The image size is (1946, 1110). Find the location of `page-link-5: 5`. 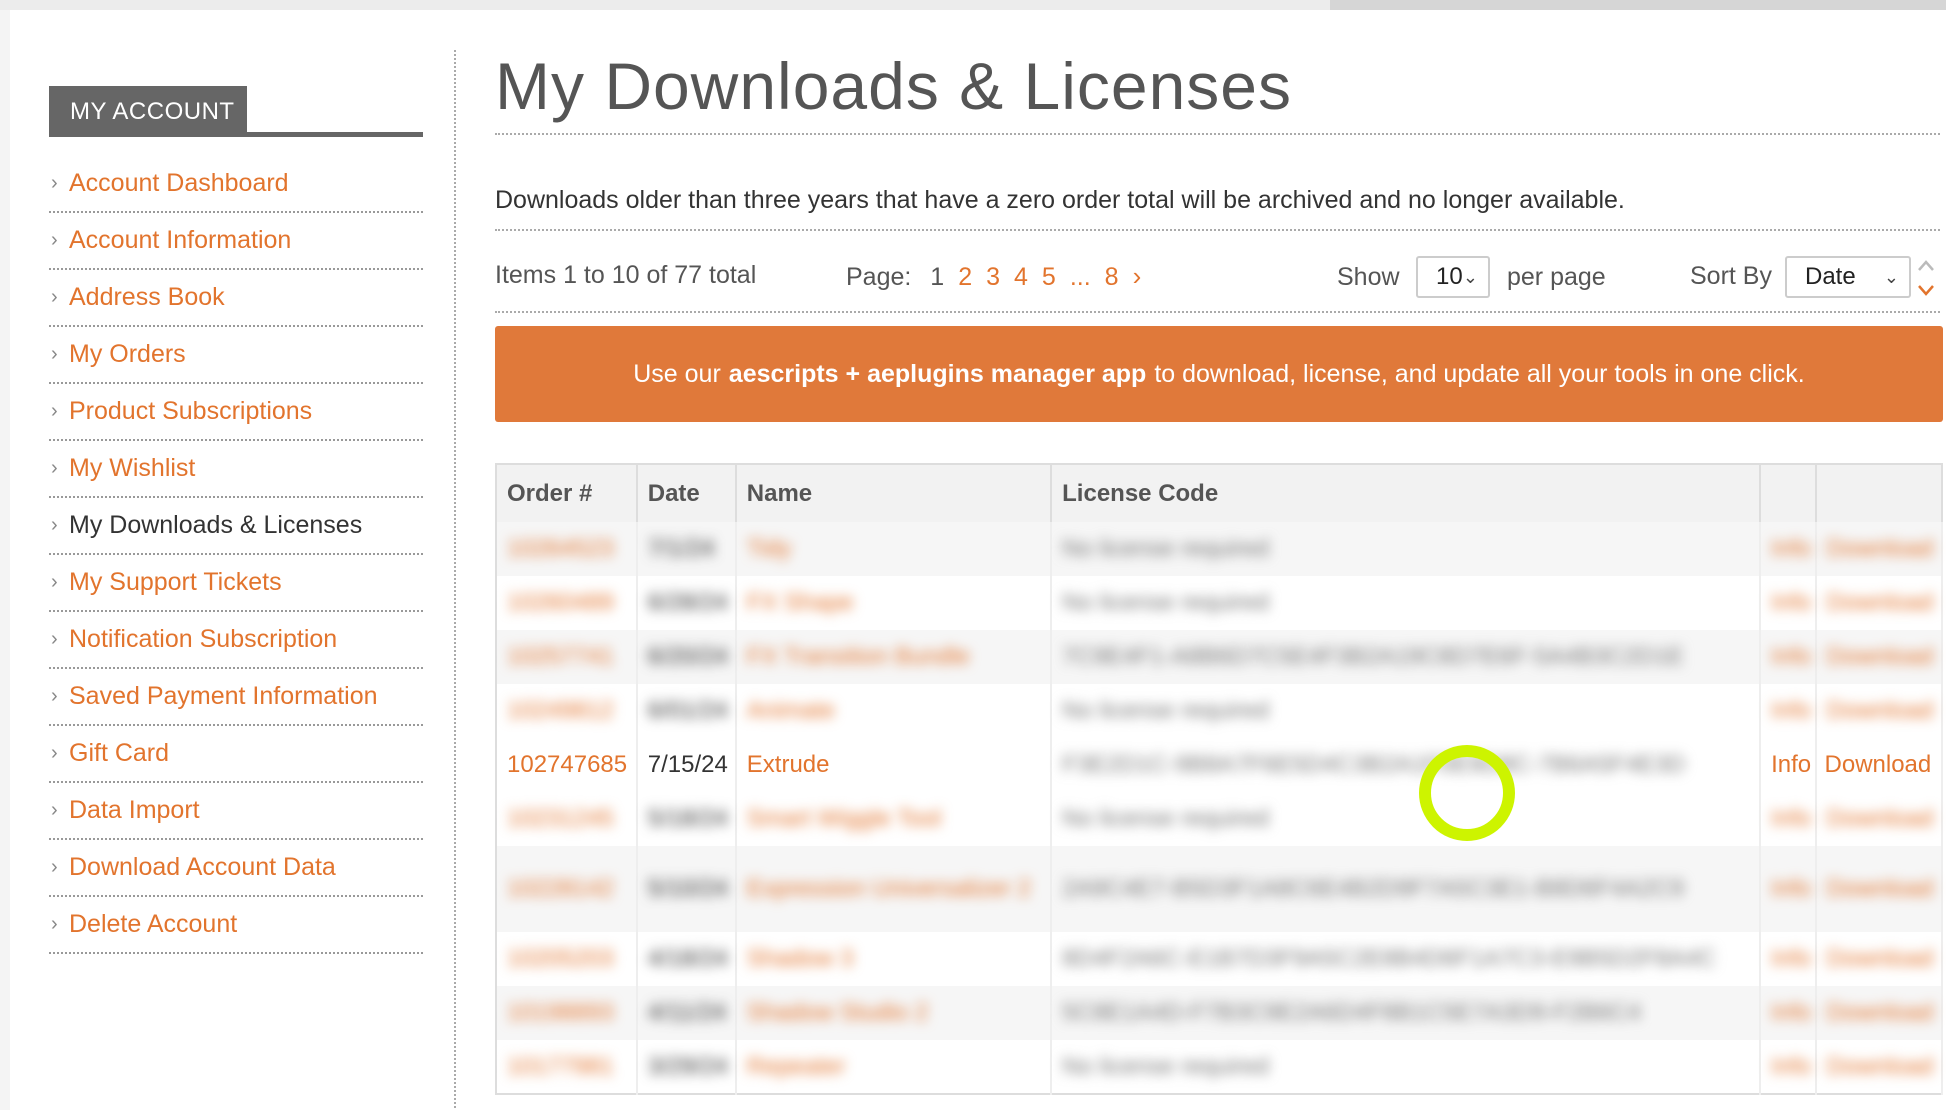

page-link-5: 5 is located at coordinates (1049, 277).